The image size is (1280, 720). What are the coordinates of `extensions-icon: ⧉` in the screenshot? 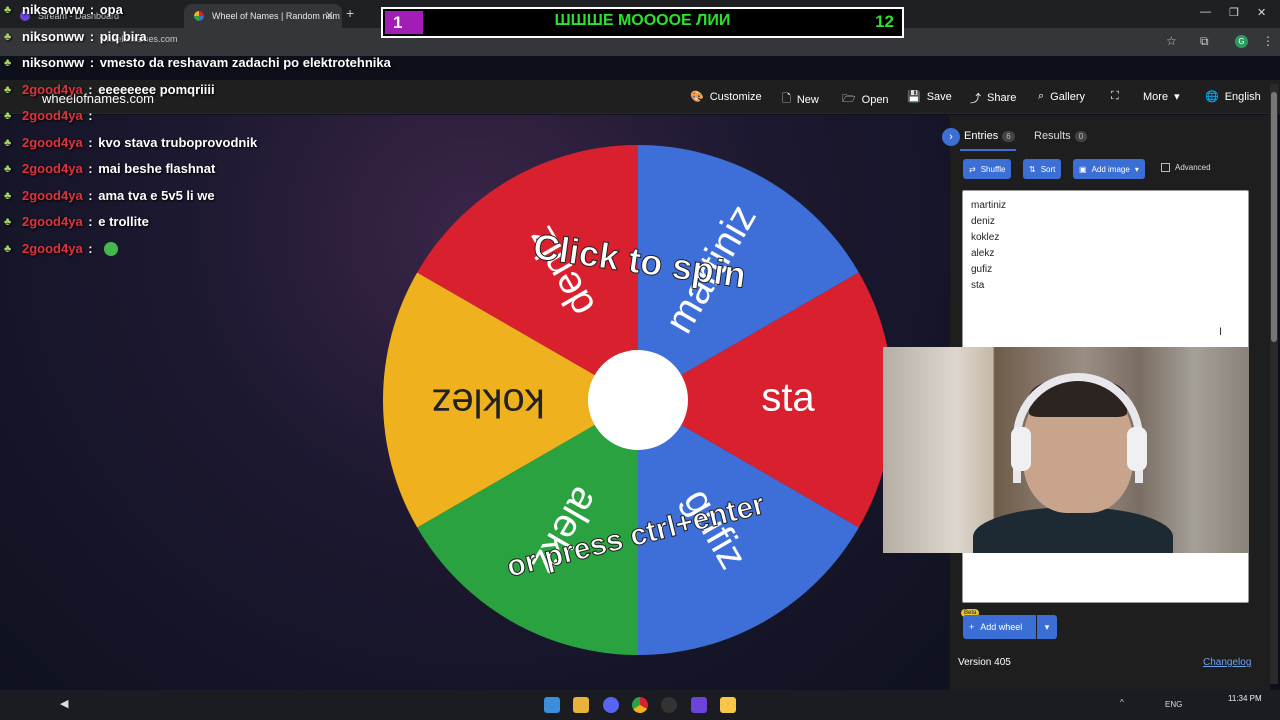 It's located at (1204, 41).